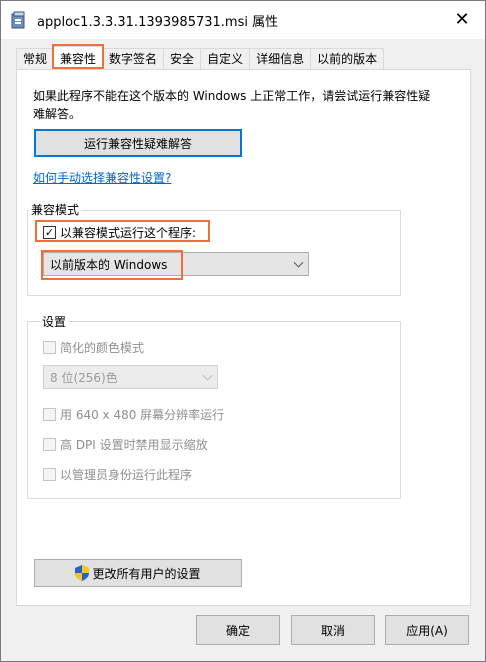 This screenshot has height=662, width=486. I want to click on ok-button-label: 确定, so click(237, 630).